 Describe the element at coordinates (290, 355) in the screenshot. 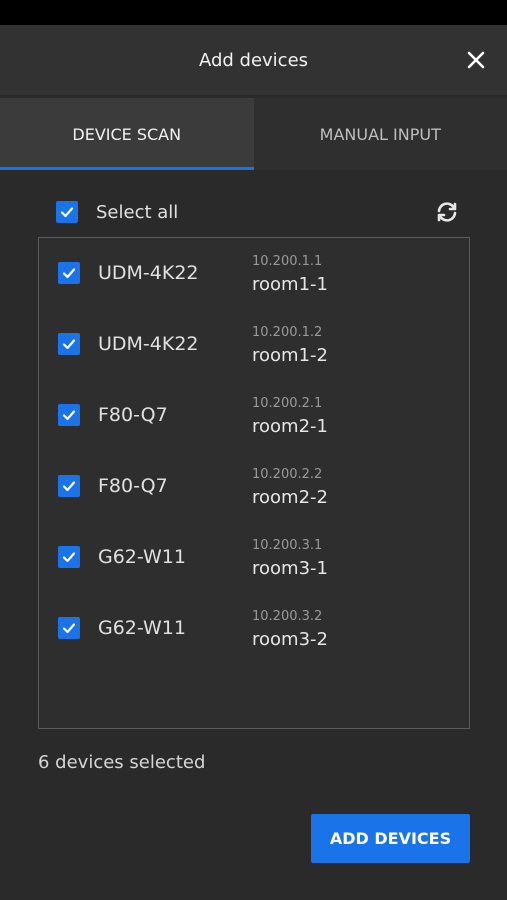

I see `device-room: room1-2` at that location.